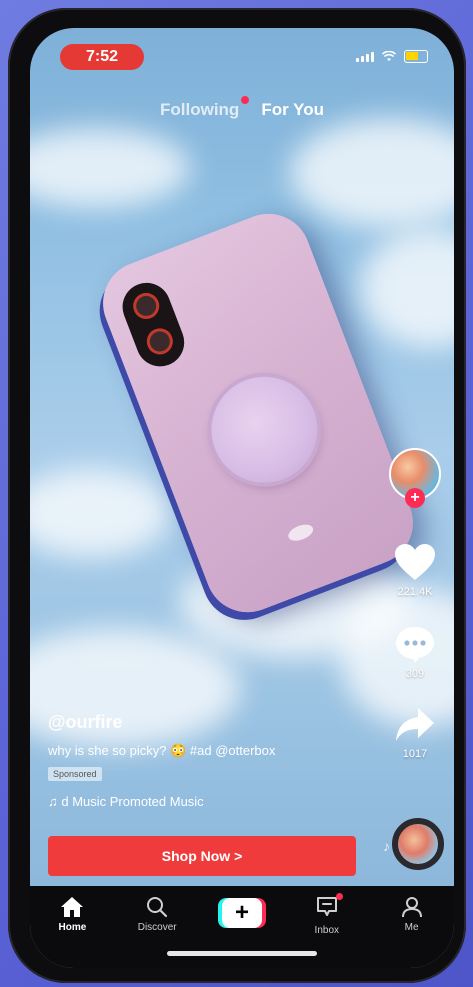 This screenshot has height=987, width=473. I want to click on music-label: ♫ d Music Promoted Music, so click(126, 801).